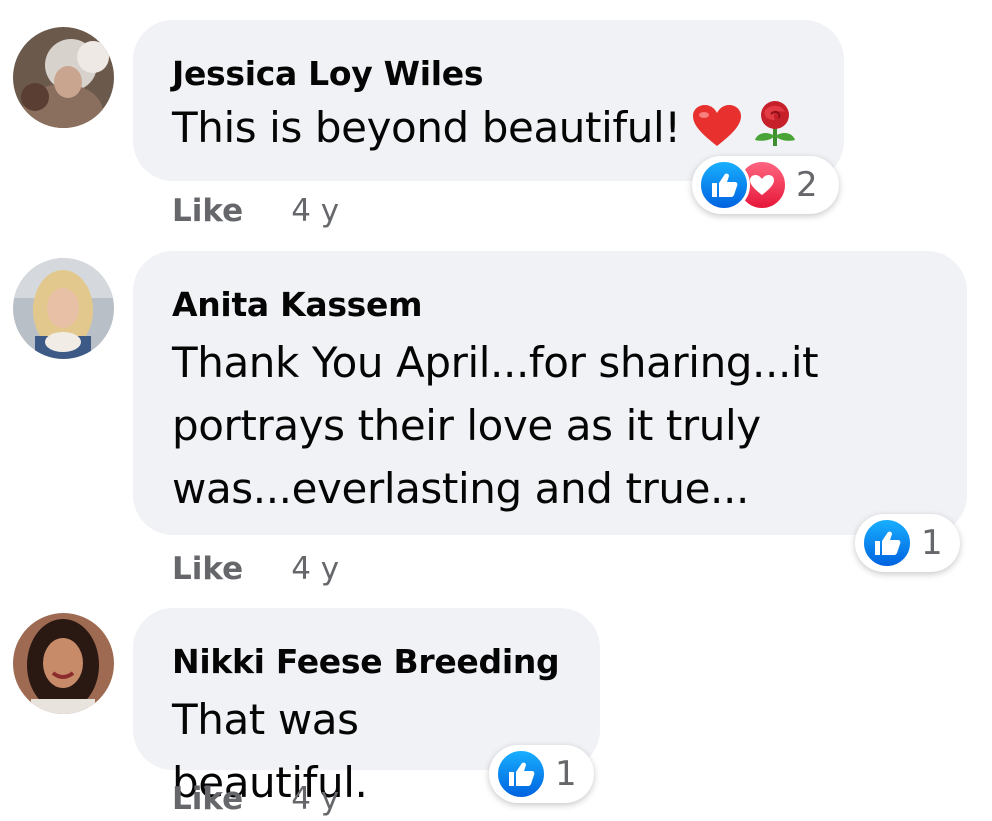  What do you see at coordinates (717, 126) in the screenshot?
I see `red-heart-icon` at bounding box center [717, 126].